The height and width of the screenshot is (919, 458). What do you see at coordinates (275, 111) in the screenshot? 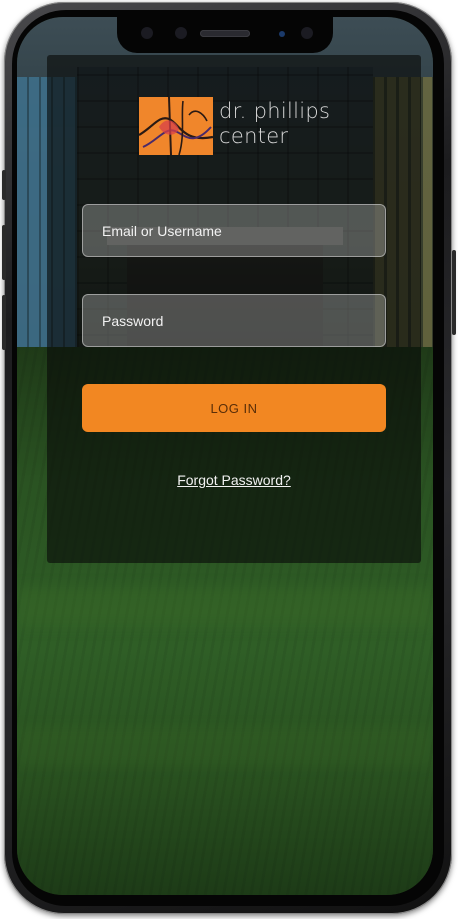
I see `brand-name-line1: dr. phillips` at bounding box center [275, 111].